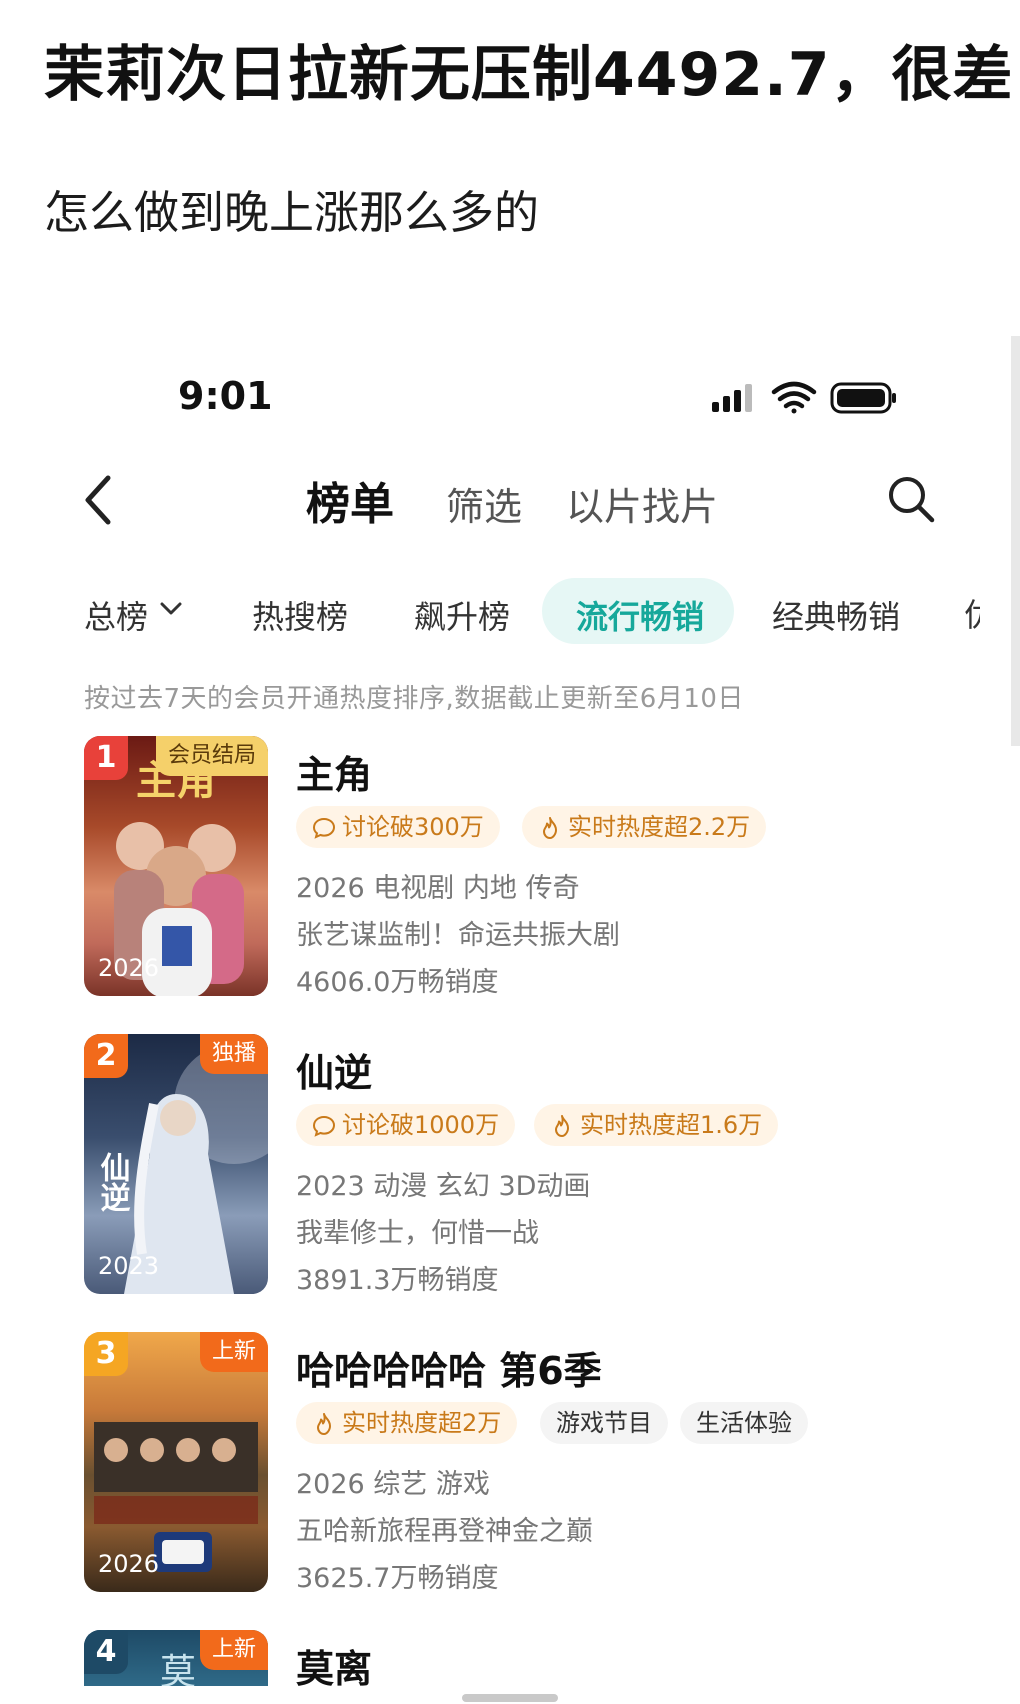 The width and height of the screenshot is (1020, 1704). I want to click on post-headline: 茉莉次日拉新无压制4492.7，很差, so click(529, 75).